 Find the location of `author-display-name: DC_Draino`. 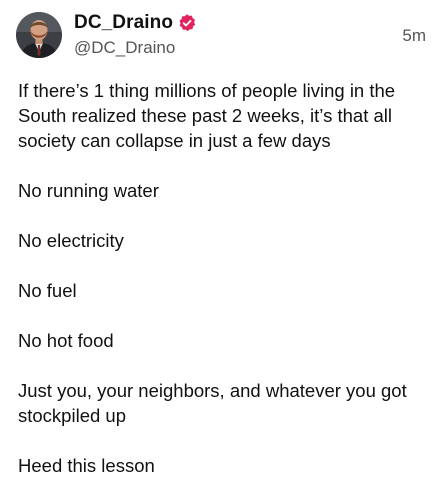

author-display-name: DC_Draino is located at coordinates (123, 23).